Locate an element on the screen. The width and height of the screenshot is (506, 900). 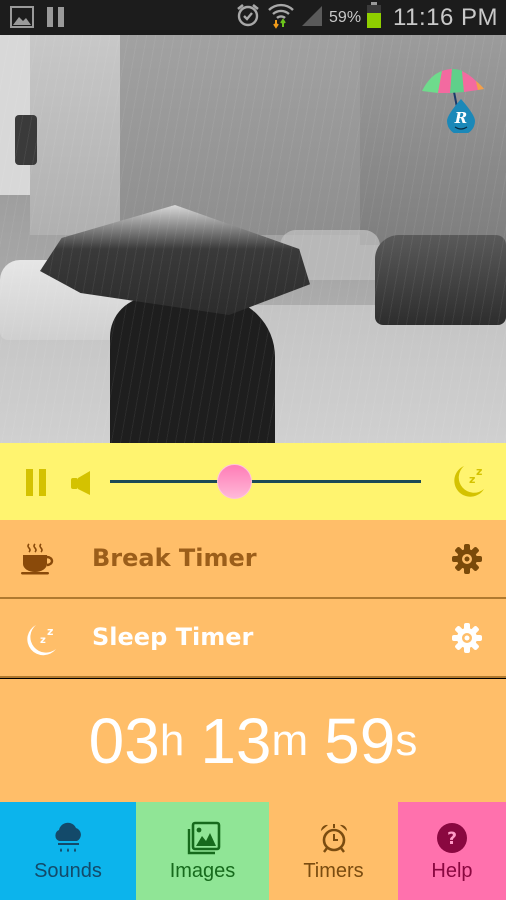
sleep-timer-gear-icon is located at coordinates (467, 640).